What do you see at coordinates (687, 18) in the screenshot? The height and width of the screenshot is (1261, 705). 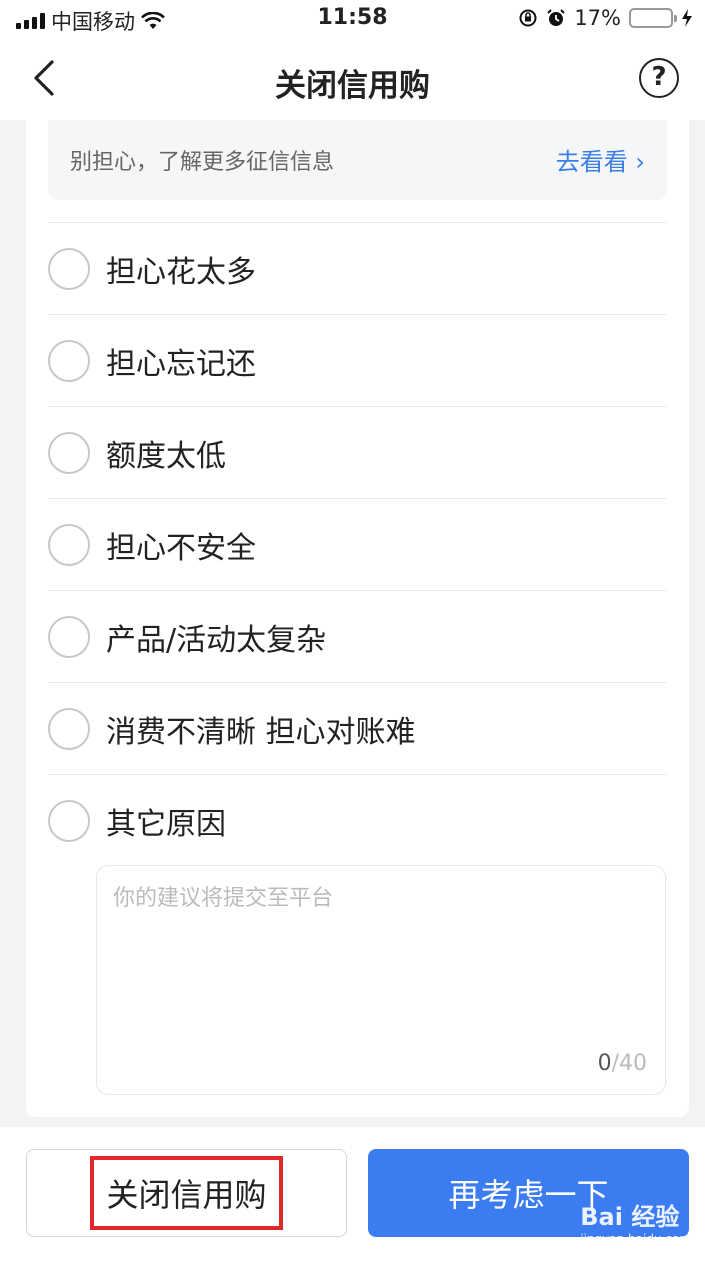 I see `charging-icon` at bounding box center [687, 18].